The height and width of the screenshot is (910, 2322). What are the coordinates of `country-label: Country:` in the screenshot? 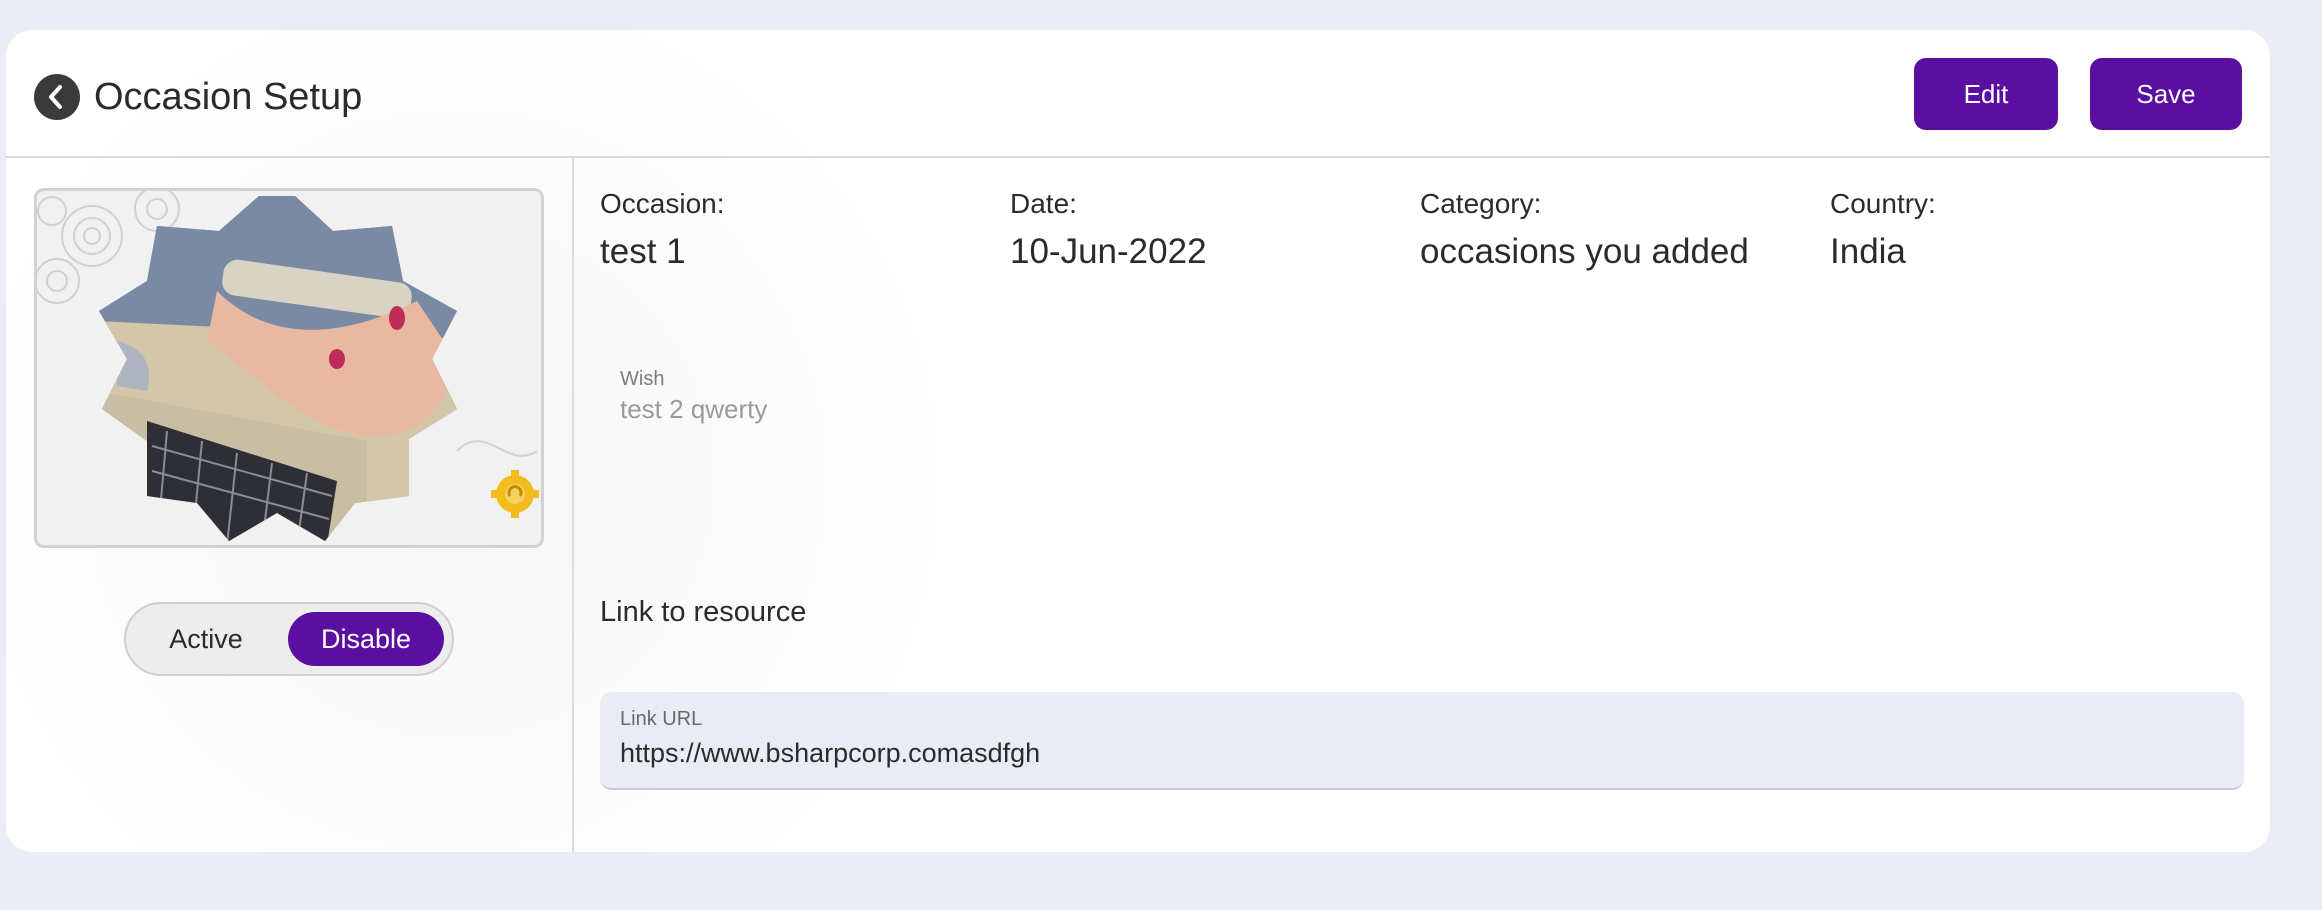 It's located at (1883, 203).